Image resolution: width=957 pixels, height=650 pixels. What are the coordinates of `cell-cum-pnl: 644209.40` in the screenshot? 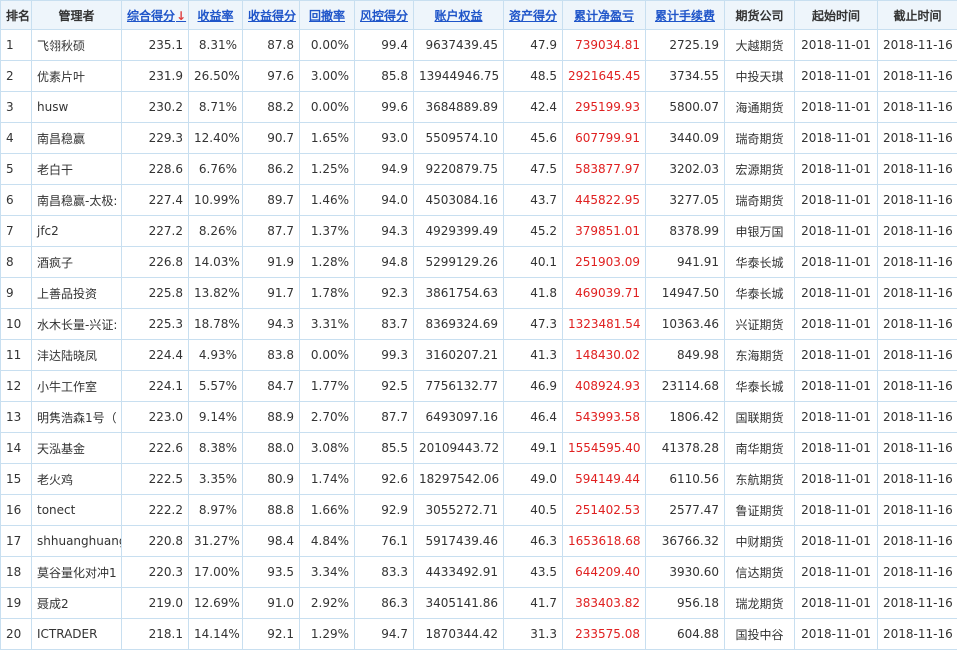 It's located at (604, 572).